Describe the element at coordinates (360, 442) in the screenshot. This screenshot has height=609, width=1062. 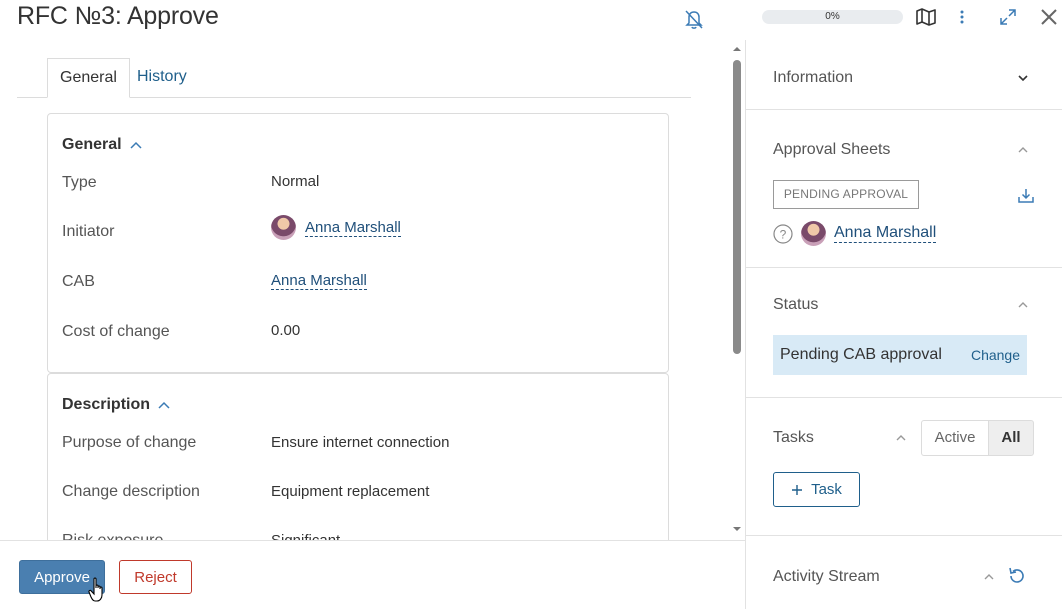
I see `purpose-value: Ensure internet connection` at that location.